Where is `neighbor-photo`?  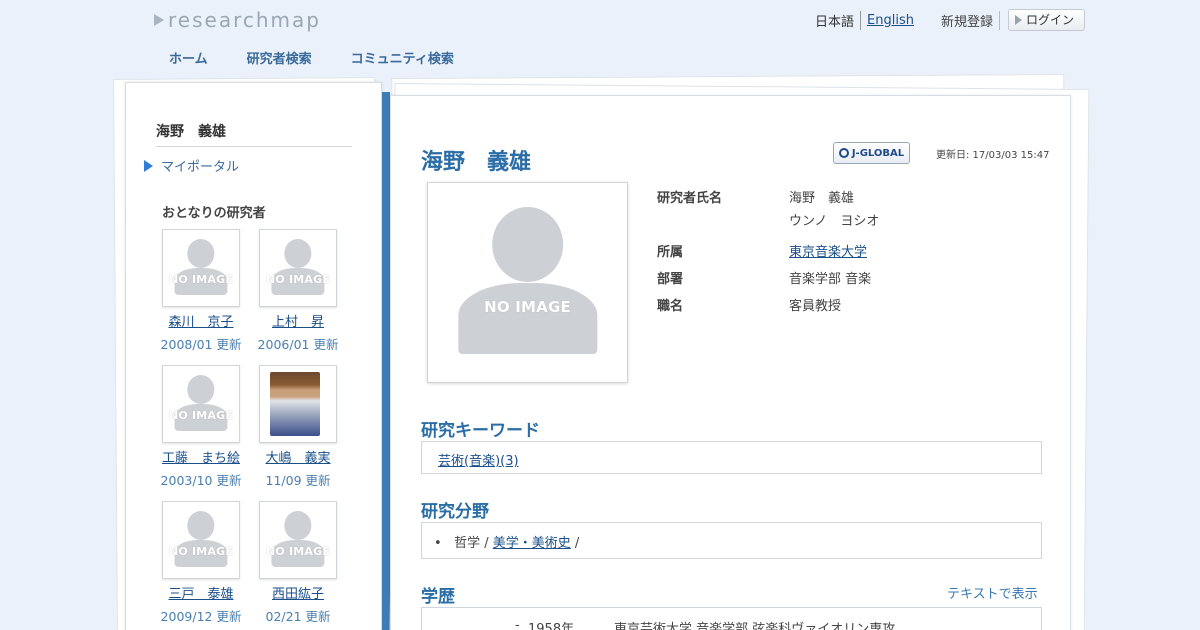 neighbor-photo is located at coordinates (298, 404).